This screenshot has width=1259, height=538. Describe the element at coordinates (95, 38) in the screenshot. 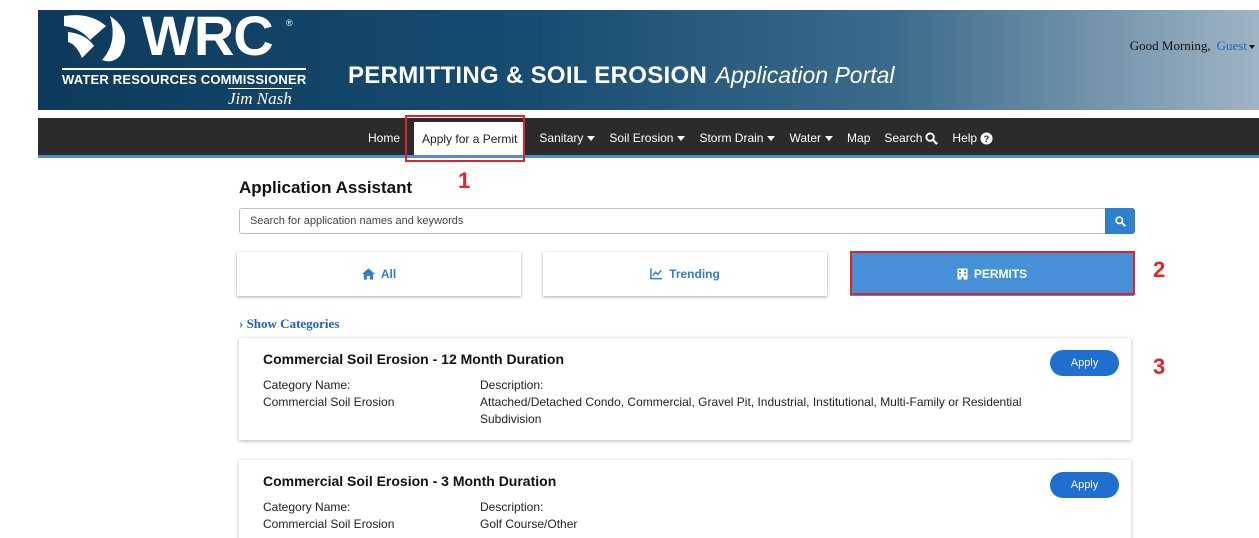

I see `water-drop-logo-icon` at that location.